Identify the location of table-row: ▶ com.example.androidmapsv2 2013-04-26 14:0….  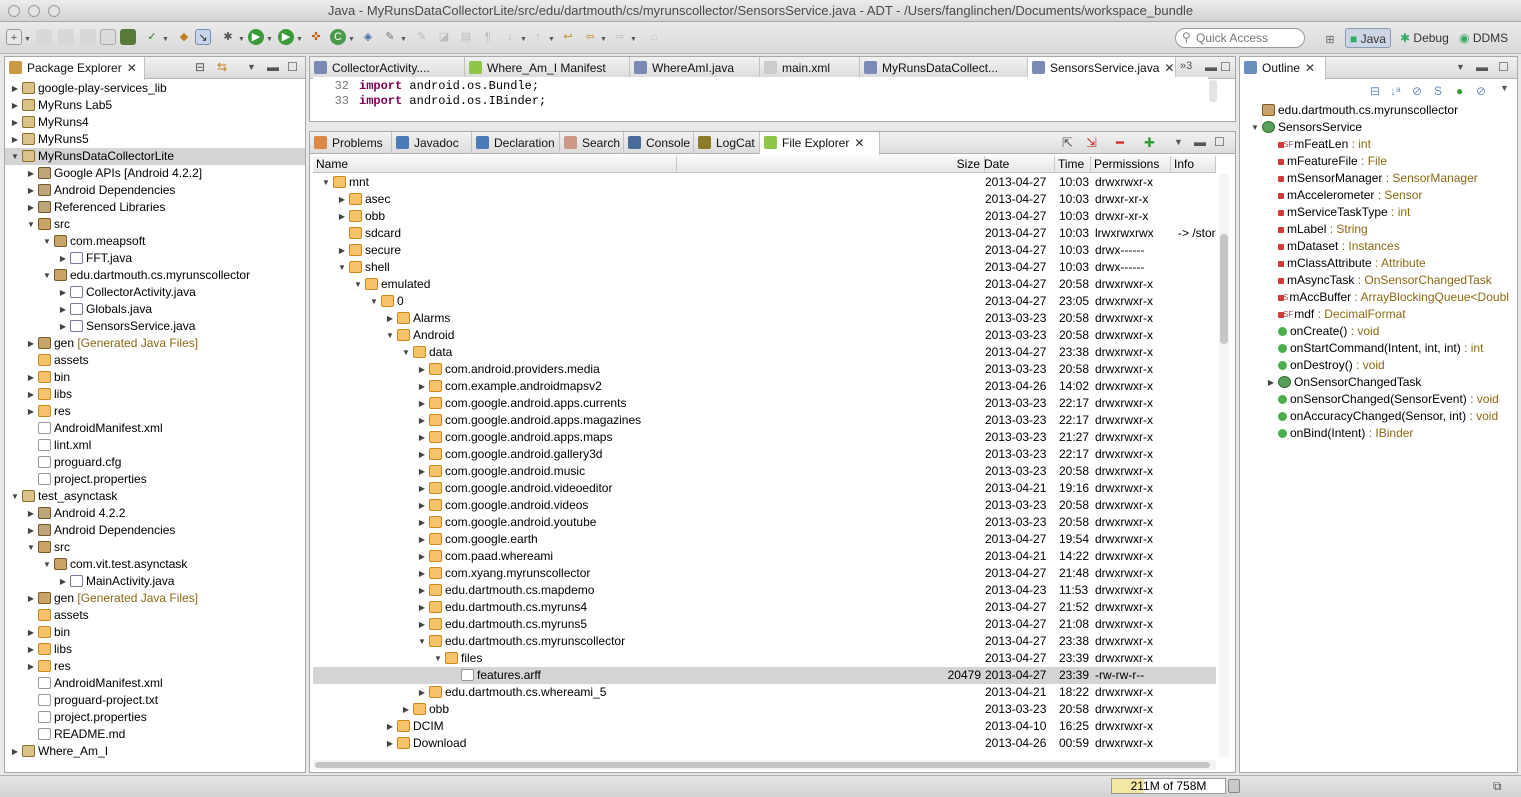
(764, 386).